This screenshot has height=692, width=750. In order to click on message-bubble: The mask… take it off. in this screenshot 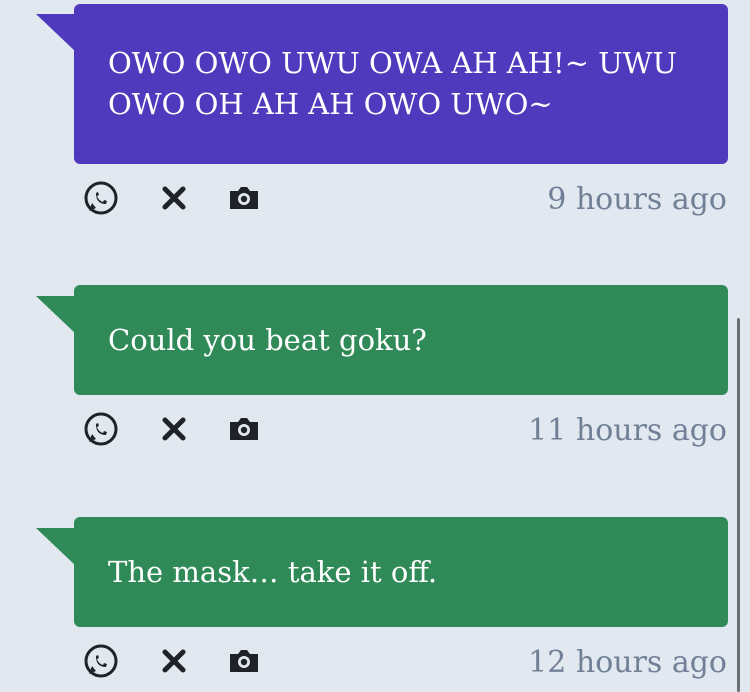, I will do `click(401, 572)`.